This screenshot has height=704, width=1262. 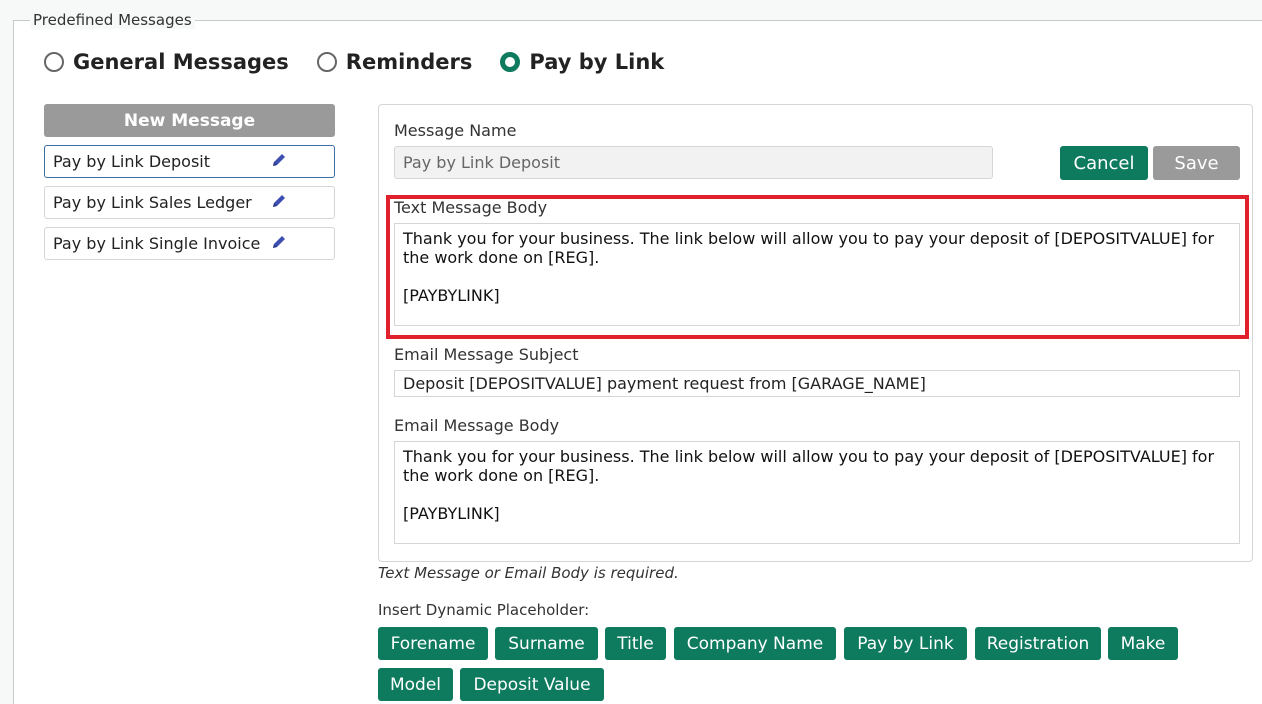 I want to click on radio-checked-icon, so click(x=510, y=62).